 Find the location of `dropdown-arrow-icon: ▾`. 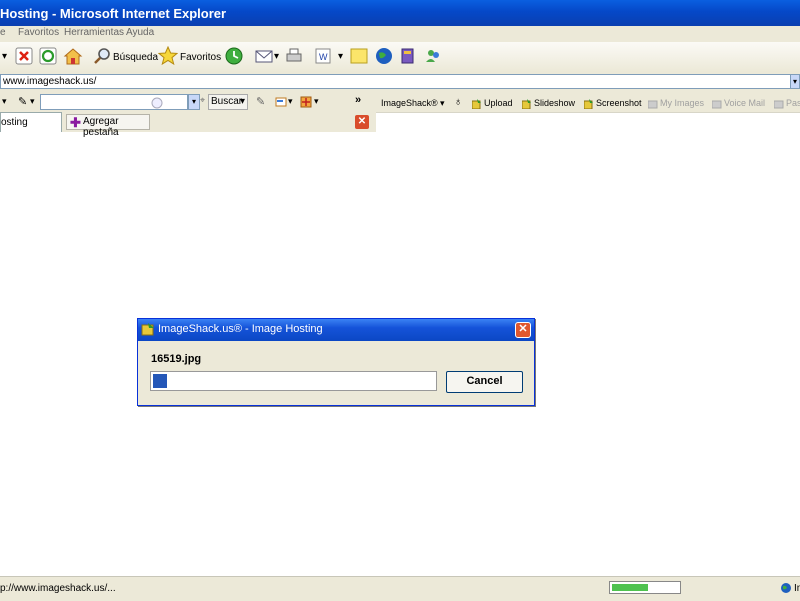

dropdown-arrow-icon: ▾ is located at coordinates (4, 56).